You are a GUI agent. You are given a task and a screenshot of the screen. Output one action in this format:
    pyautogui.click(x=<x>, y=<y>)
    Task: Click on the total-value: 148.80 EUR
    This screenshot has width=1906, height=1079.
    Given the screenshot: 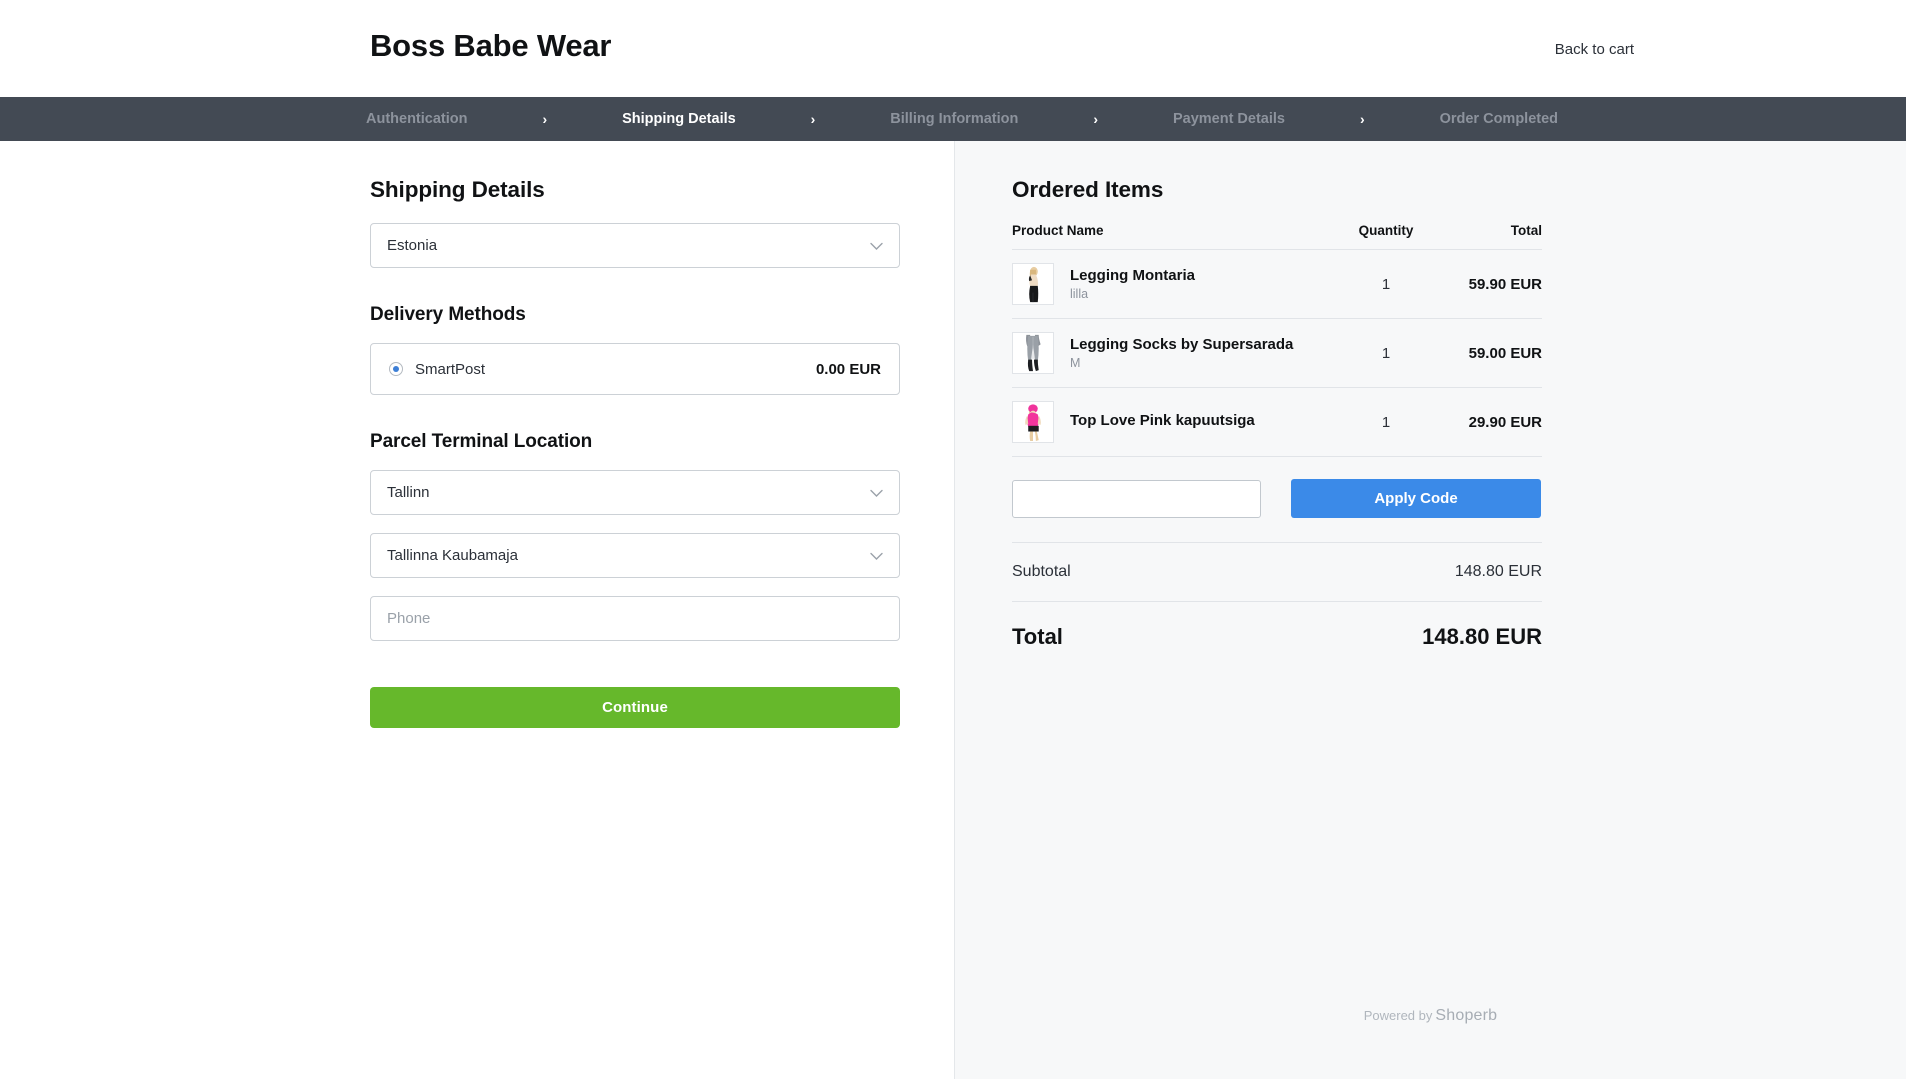 What is the action you would take?
    pyautogui.click(x=1482, y=636)
    